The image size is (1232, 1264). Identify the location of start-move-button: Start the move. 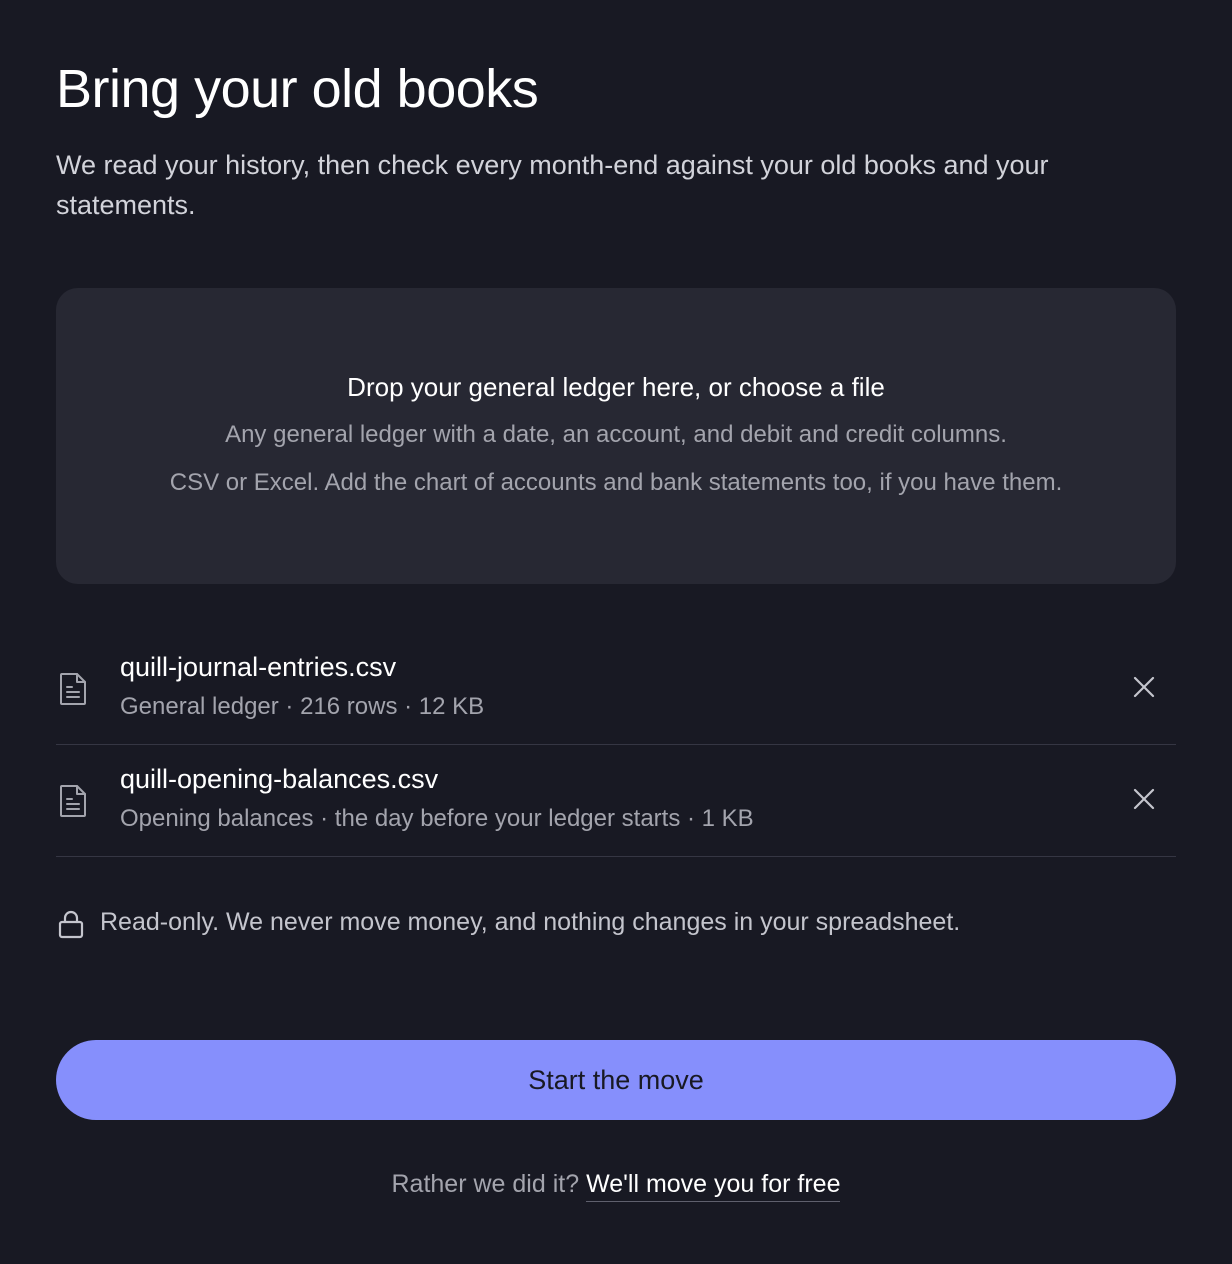
(616, 1080).